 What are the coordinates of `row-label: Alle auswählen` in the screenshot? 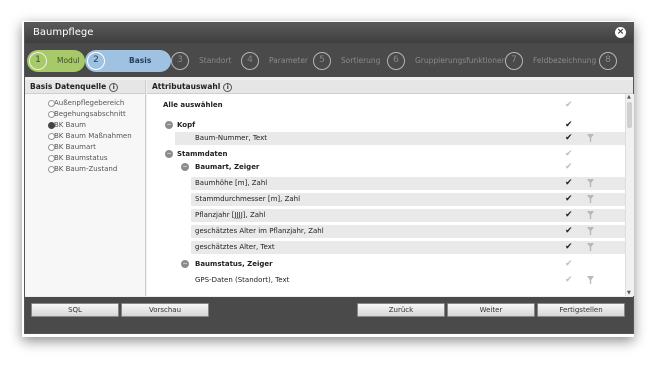 It's located at (193, 105).